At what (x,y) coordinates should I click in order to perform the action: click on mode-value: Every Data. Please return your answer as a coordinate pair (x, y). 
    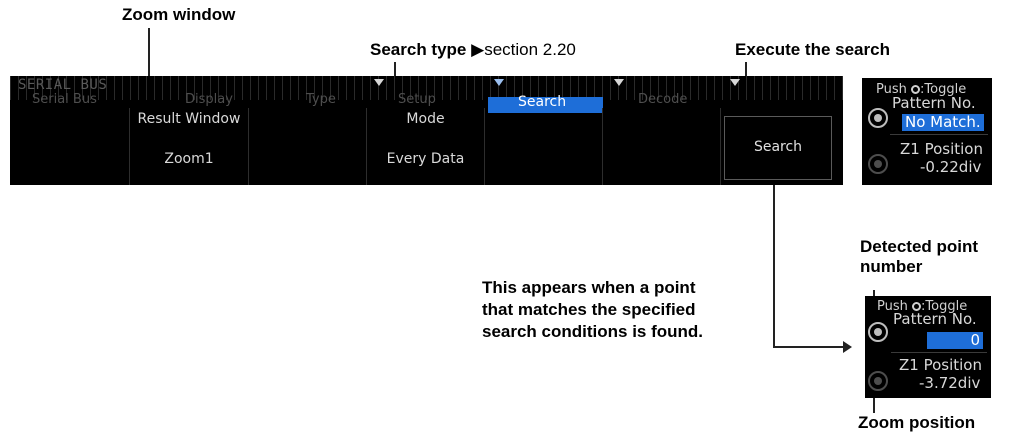
    Looking at the image, I should click on (425, 159).